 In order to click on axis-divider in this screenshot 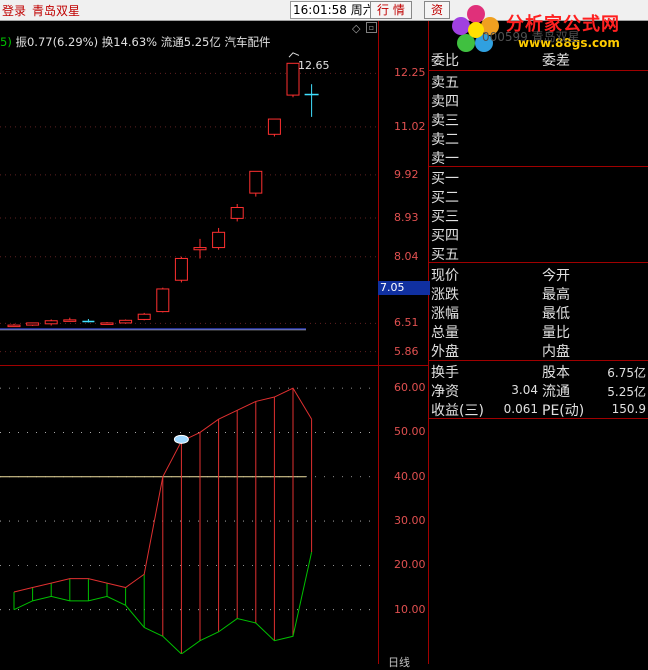, I will do `click(378, 342)`.